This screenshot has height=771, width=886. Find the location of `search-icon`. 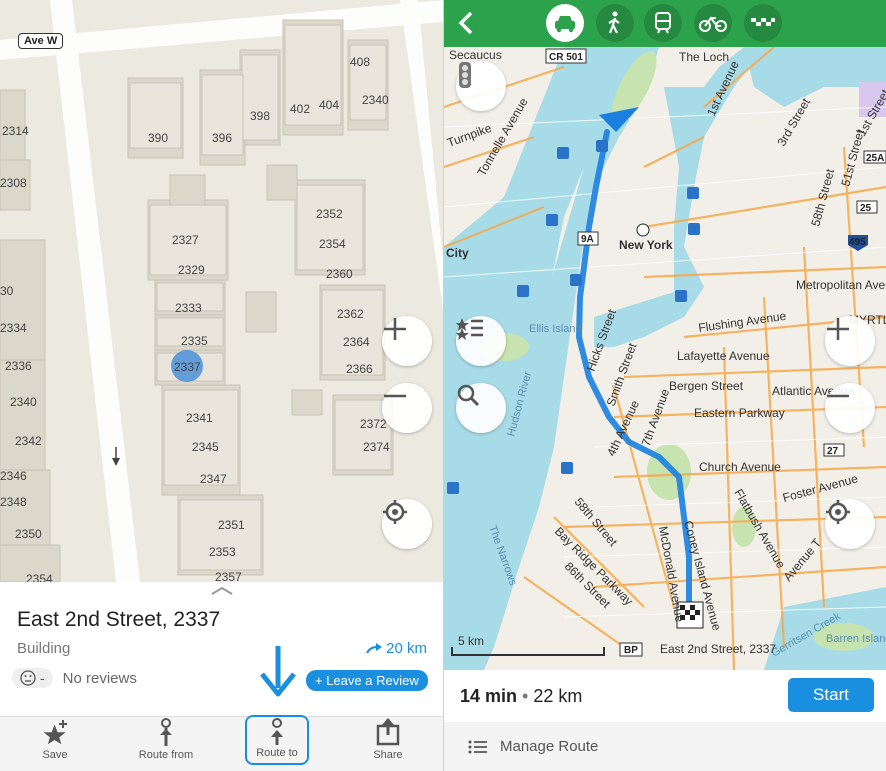

search-icon is located at coordinates (468, 395).